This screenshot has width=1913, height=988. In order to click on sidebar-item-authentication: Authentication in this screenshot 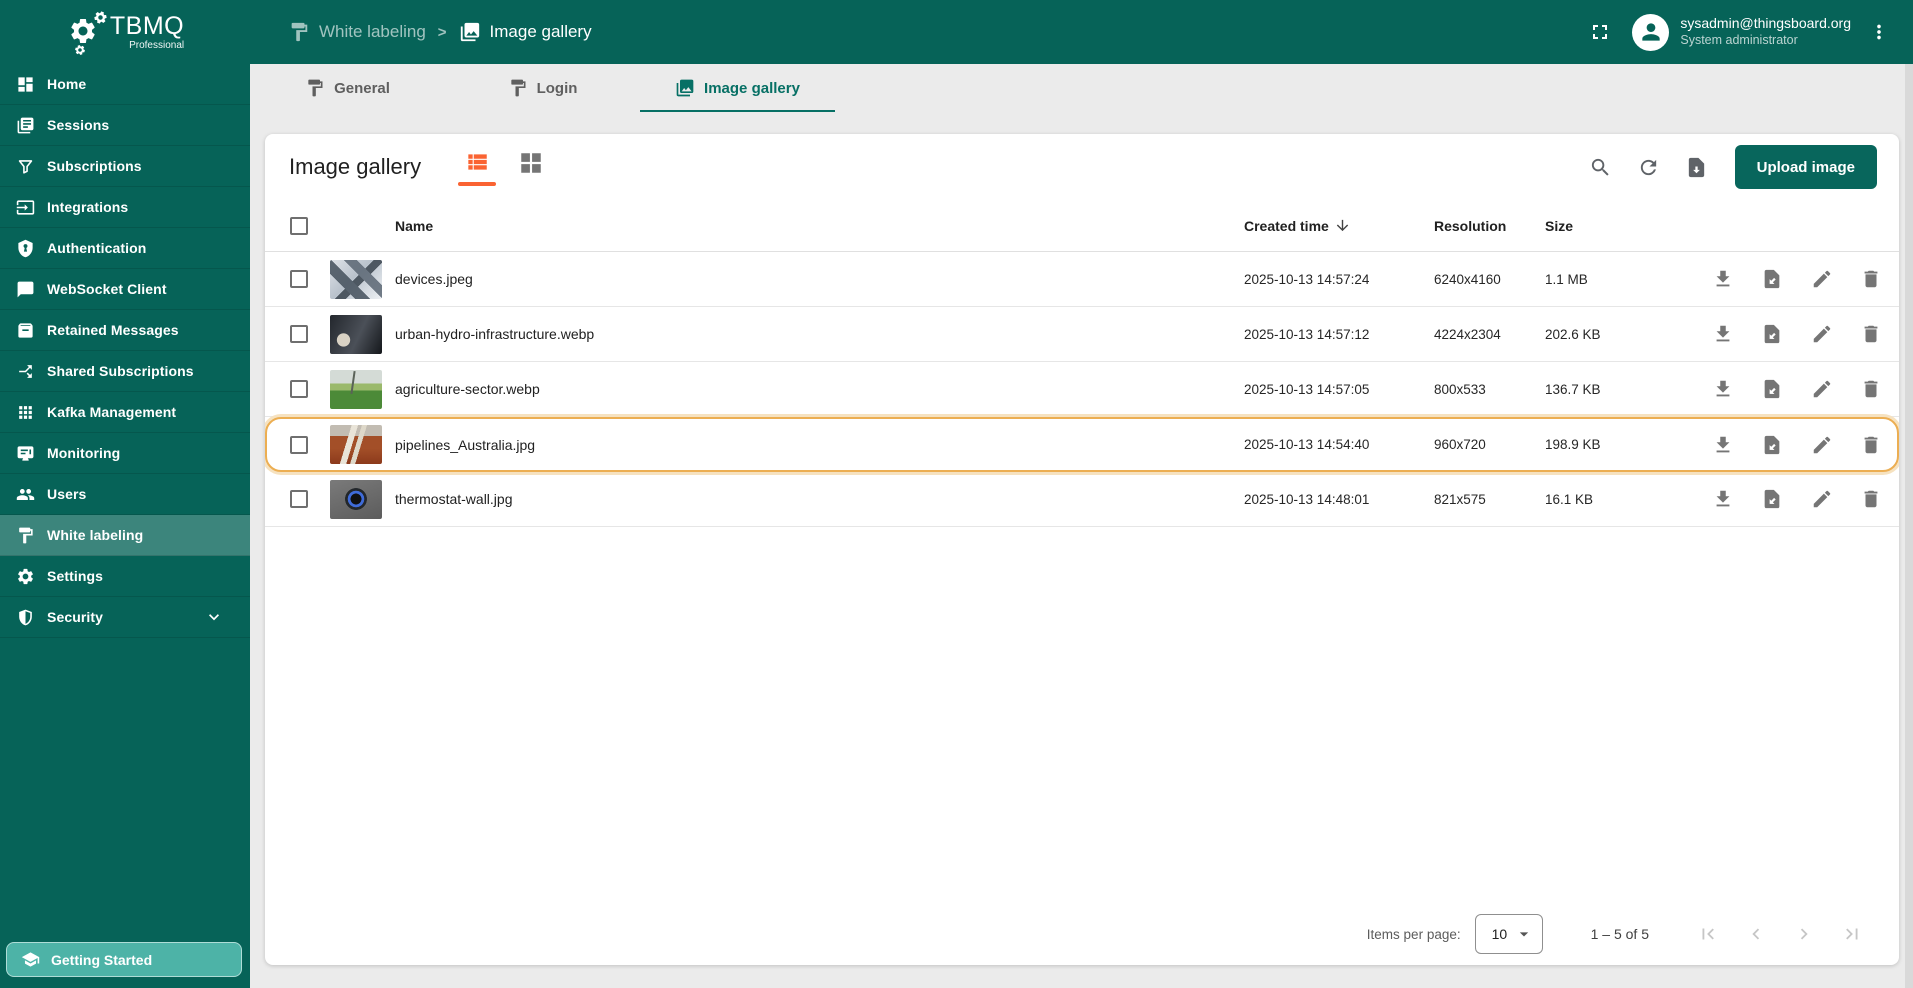, I will do `click(125, 248)`.